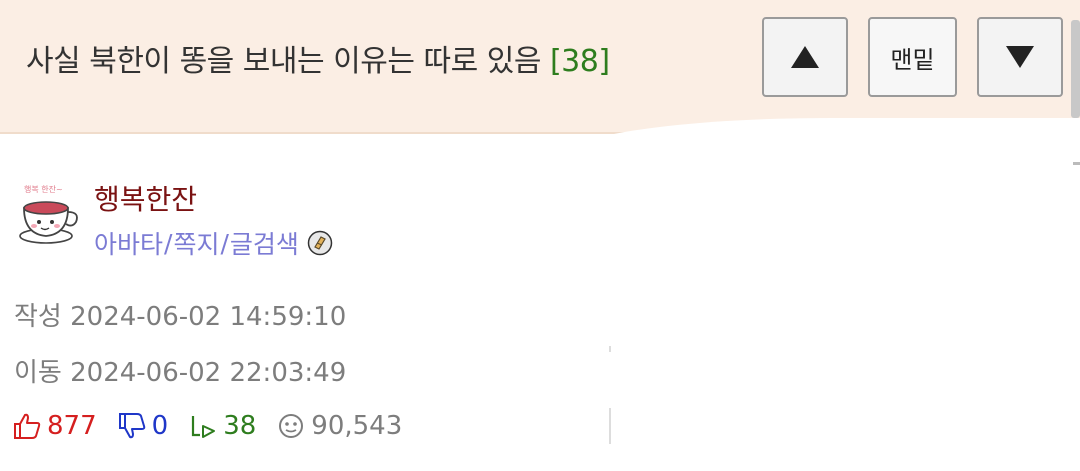 This screenshot has width=1080, height=471. I want to click on avatar-link: 아바타, so click(128, 243).